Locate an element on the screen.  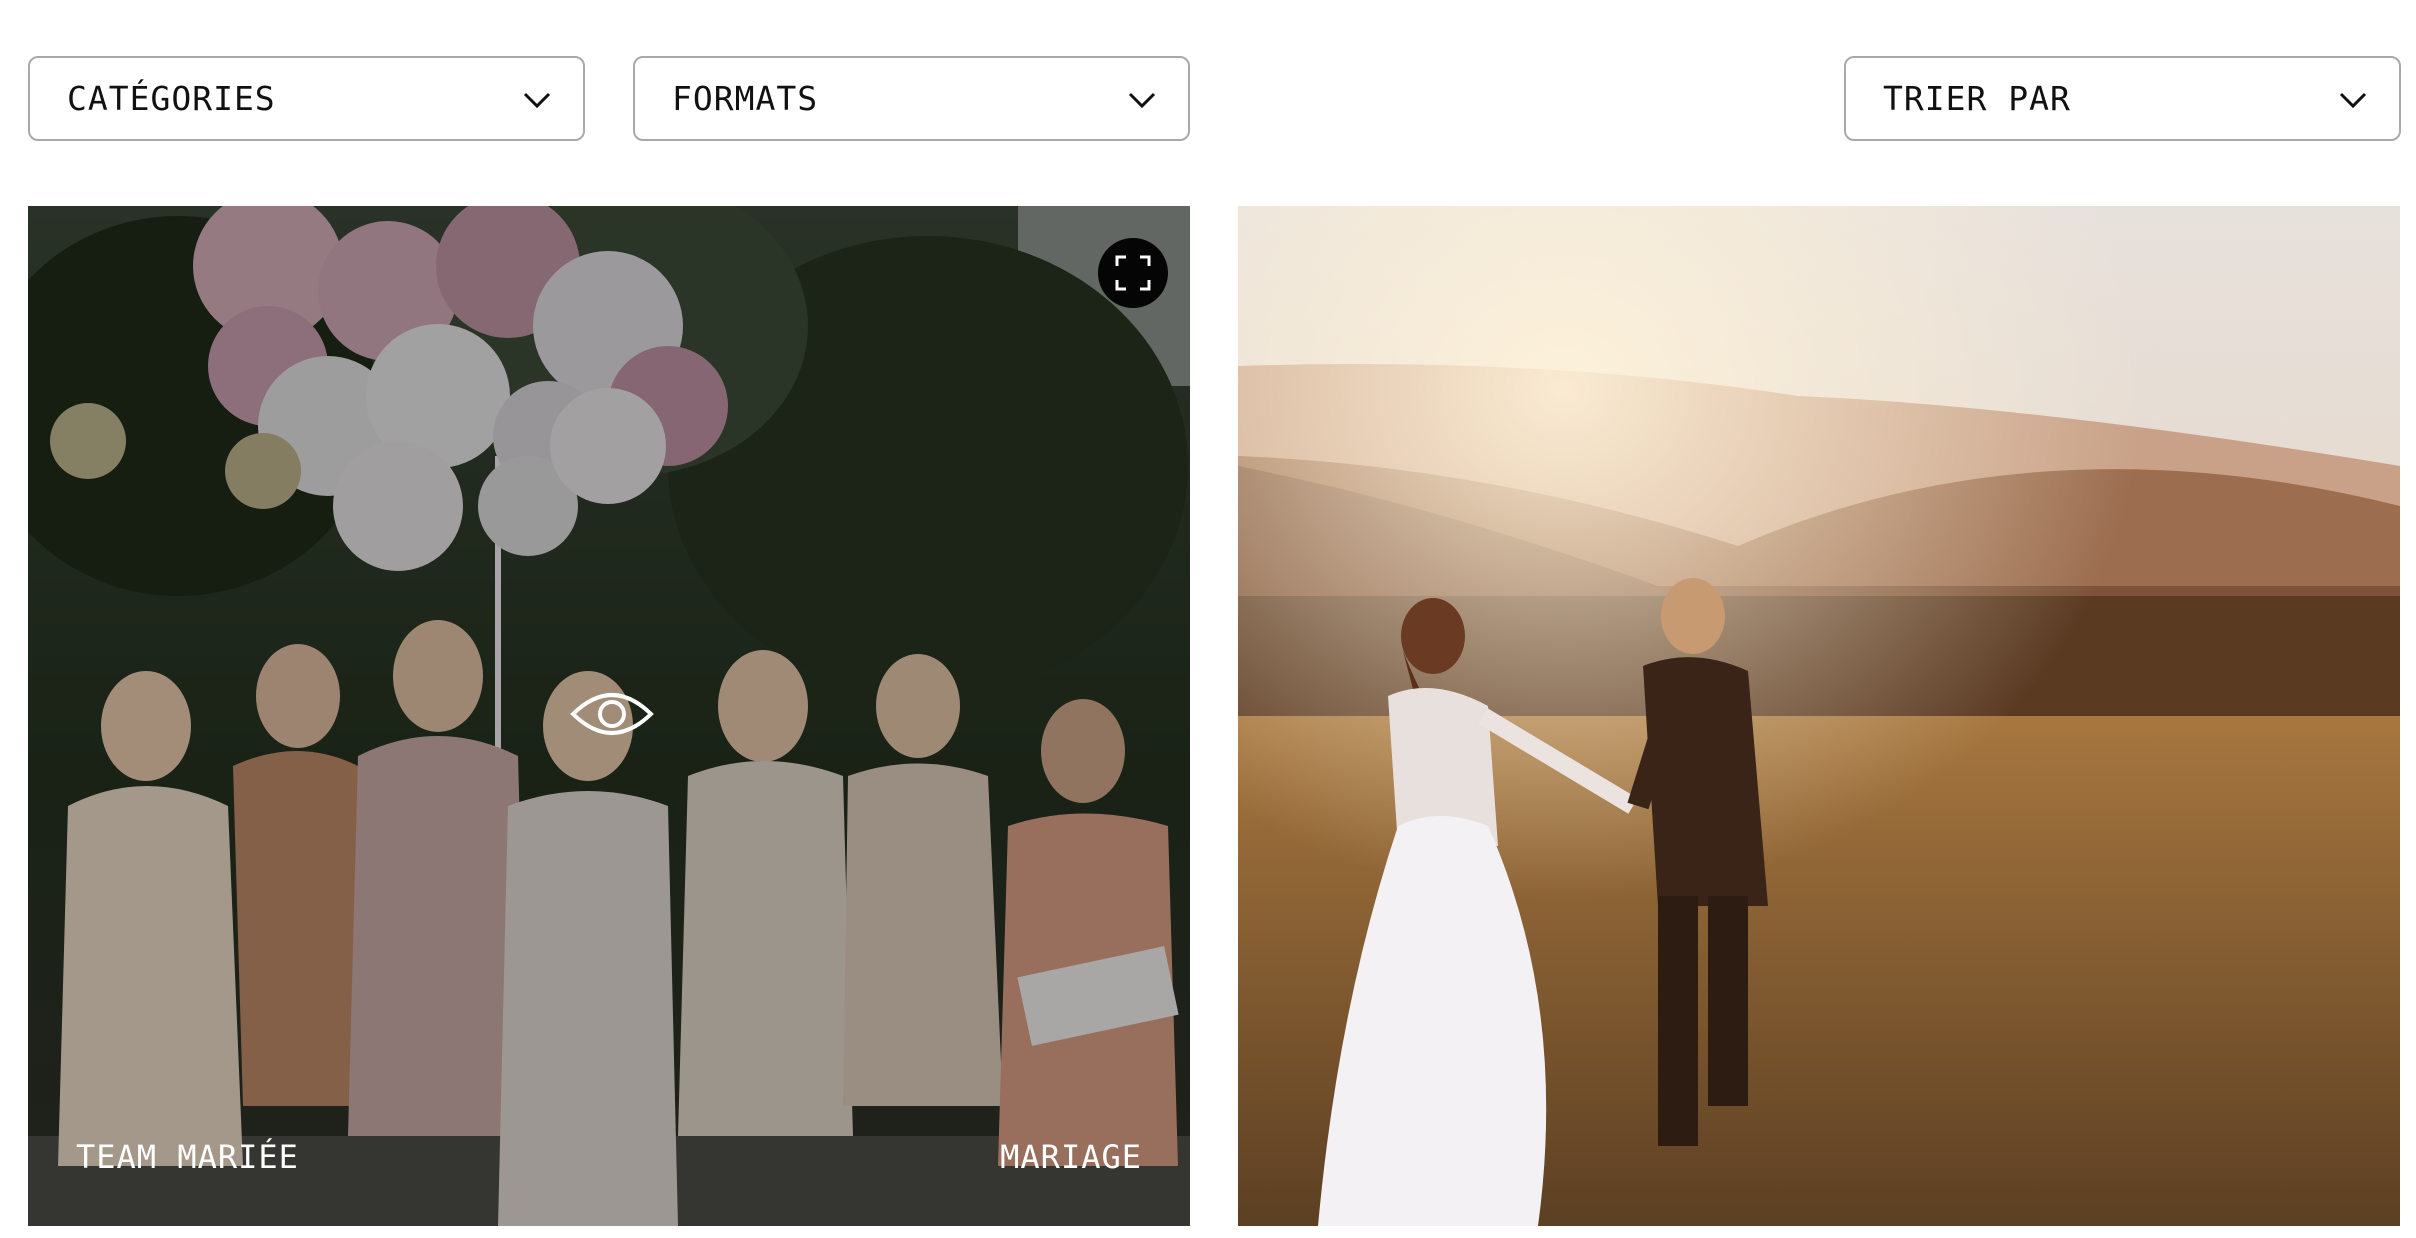
sort-label: TRIER PAR is located at coordinates (1977, 98).